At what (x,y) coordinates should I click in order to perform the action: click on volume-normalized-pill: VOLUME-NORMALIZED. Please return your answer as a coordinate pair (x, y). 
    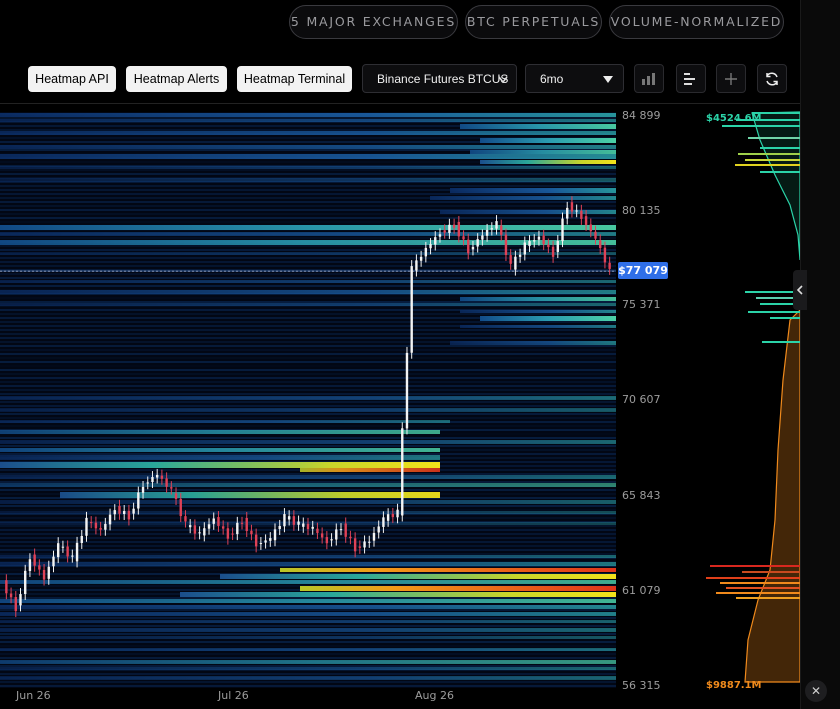
    Looking at the image, I should click on (696, 22).